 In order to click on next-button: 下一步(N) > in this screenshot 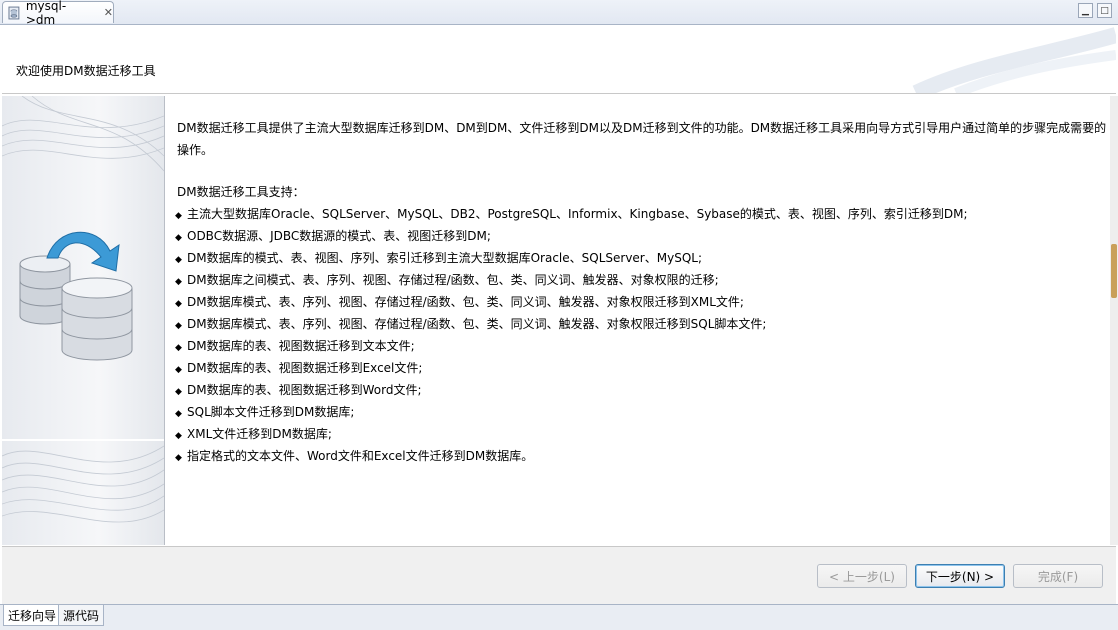, I will do `click(960, 576)`.